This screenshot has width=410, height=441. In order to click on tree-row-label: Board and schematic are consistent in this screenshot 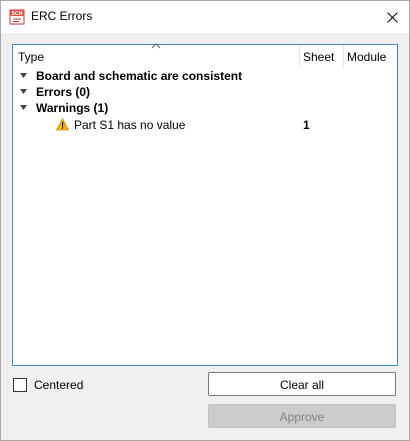, I will do `click(139, 76)`.